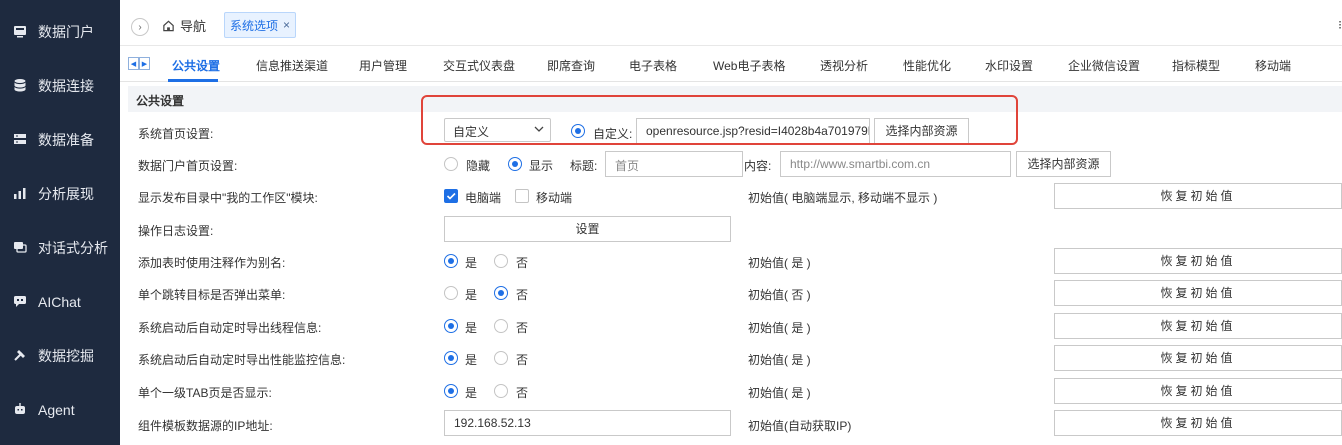 This screenshot has width=1342, height=445. I want to click on alias-yes-radio, so click(451, 261).